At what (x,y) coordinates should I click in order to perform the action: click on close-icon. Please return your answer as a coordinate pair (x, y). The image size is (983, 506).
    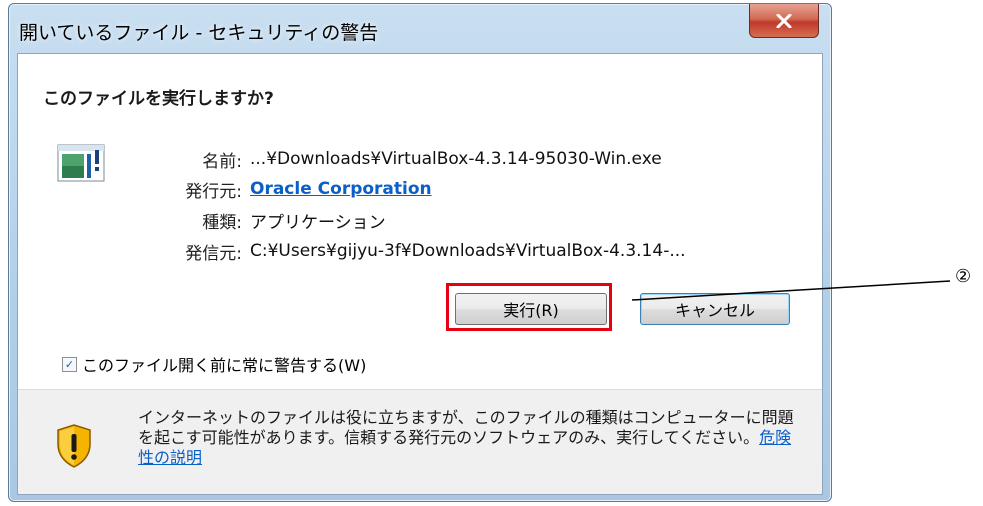
    Looking at the image, I should click on (784, 20).